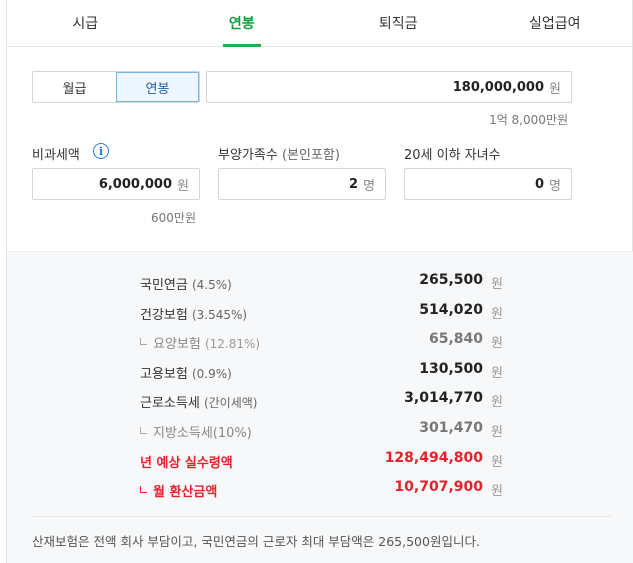  I want to click on result-amount: 65,840, so click(455, 339).